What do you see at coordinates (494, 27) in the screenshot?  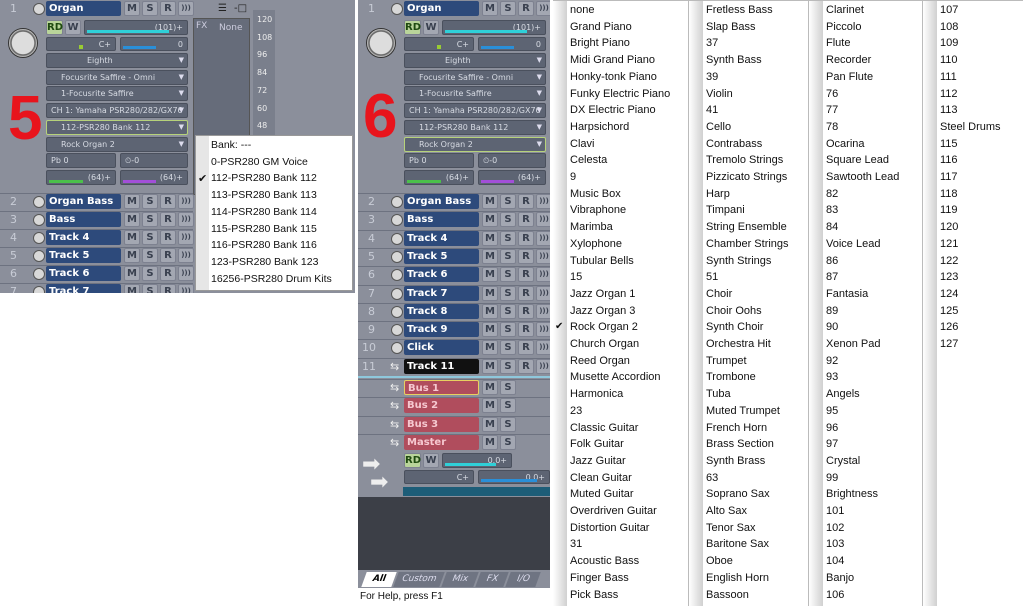 I see `volume-slider: (101)+` at bounding box center [494, 27].